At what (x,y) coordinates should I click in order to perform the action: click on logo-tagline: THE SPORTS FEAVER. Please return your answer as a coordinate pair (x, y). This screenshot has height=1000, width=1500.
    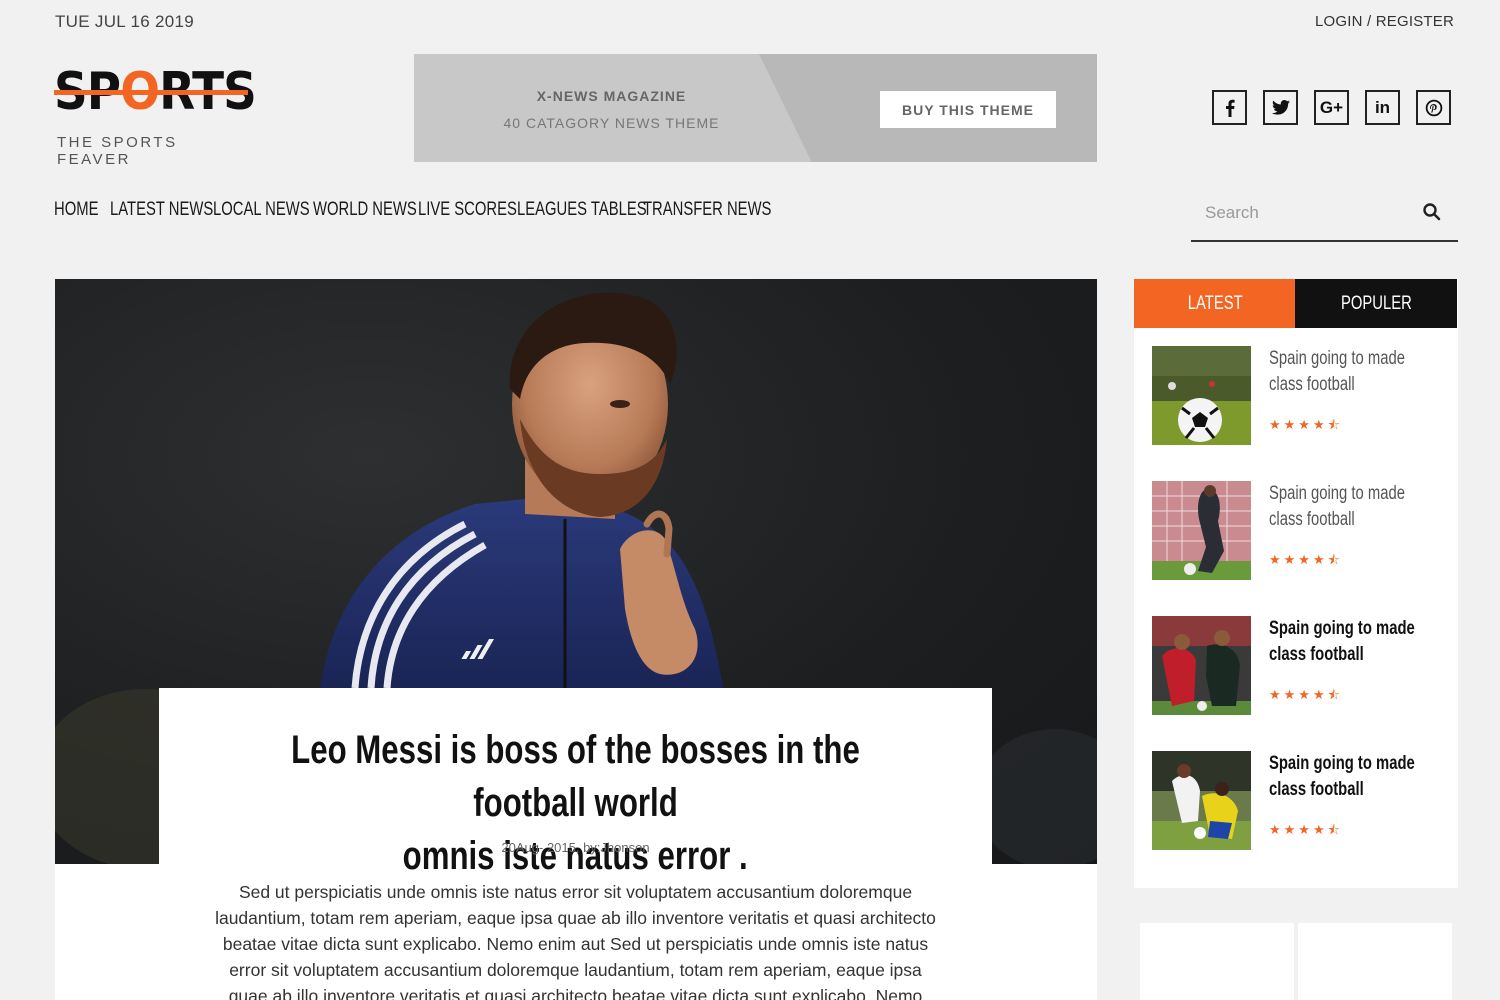
    Looking at the image, I should click on (117, 151).